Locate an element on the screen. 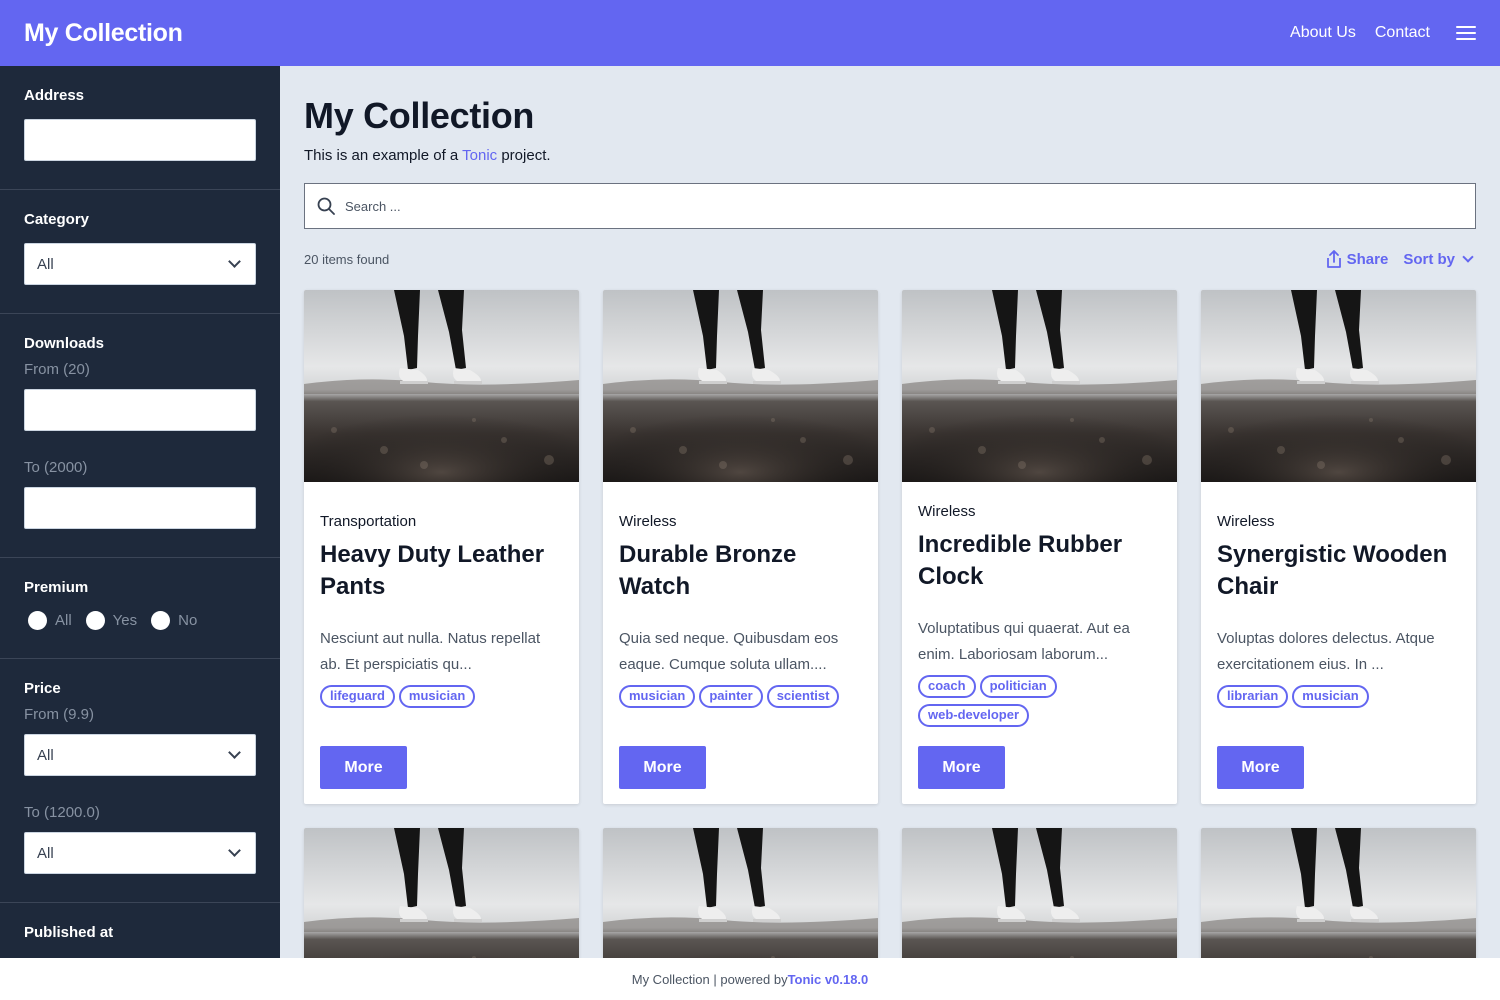 The height and width of the screenshot is (1000, 1500). premium-radio-no: No is located at coordinates (174, 620).